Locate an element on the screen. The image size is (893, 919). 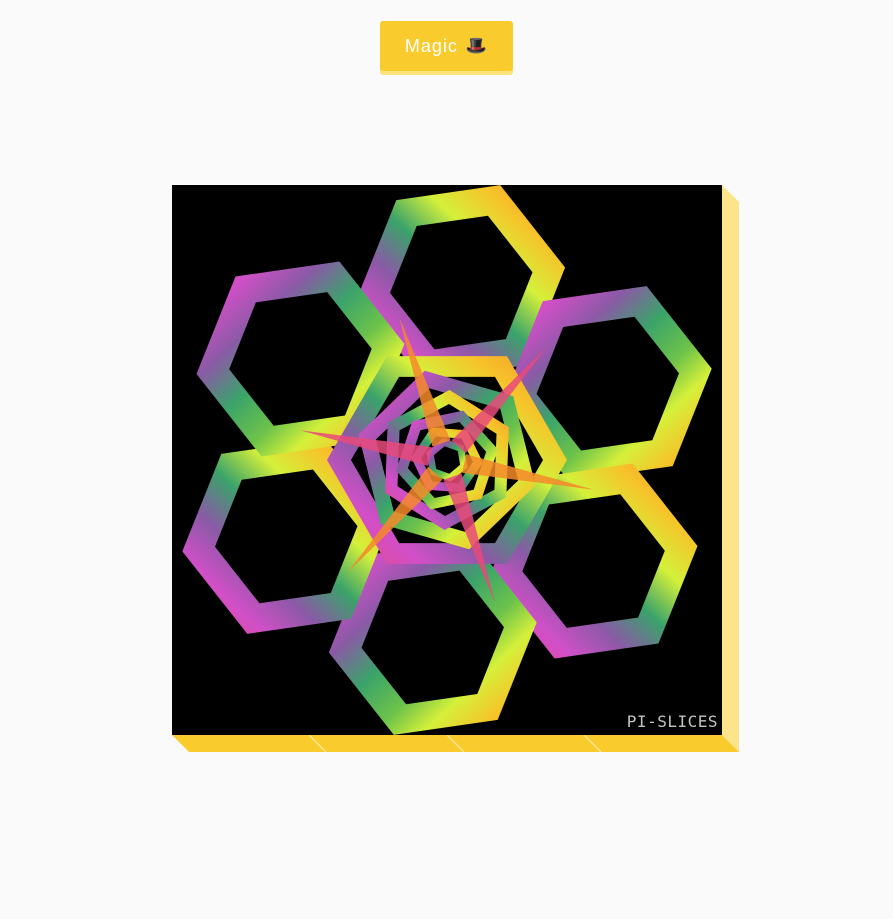
magic-button: Magic 🎩 is located at coordinates (446, 46).